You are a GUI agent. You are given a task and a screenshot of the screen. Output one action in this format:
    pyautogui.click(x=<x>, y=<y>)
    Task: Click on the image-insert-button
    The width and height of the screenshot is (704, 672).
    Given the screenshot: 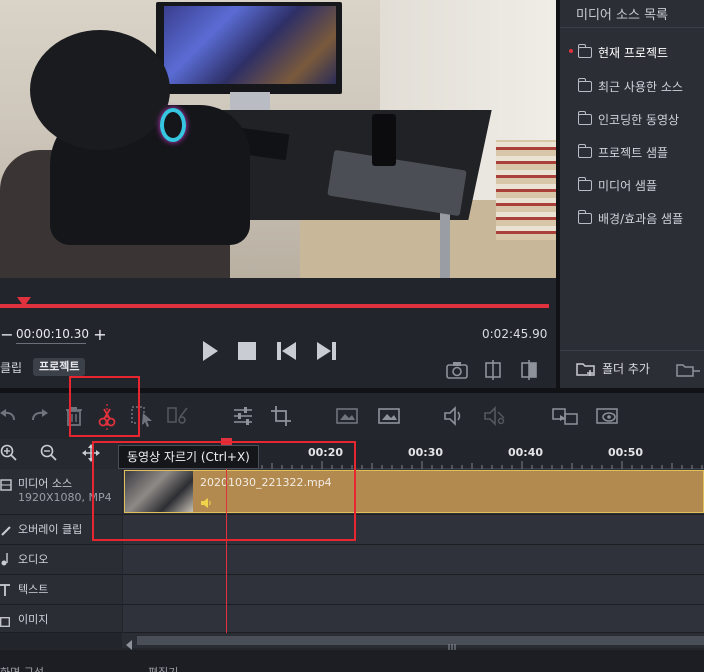 What is the action you would take?
    pyautogui.click(x=388, y=416)
    